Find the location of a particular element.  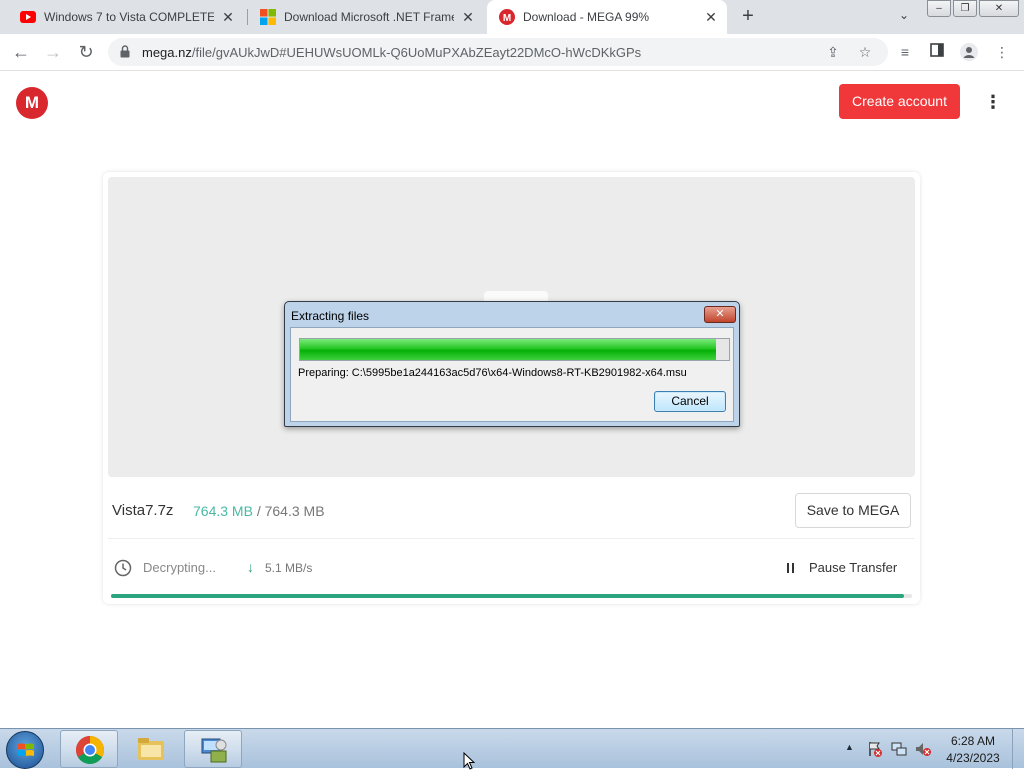

show-desktop-button is located at coordinates (1018, 749).